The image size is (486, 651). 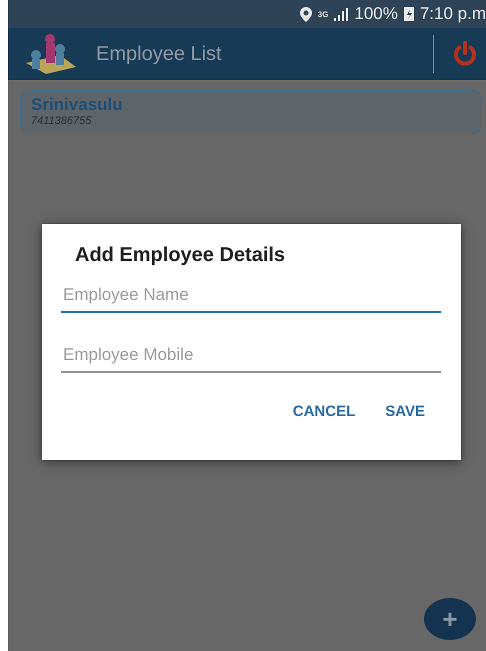 I want to click on location-icon, so click(x=306, y=14).